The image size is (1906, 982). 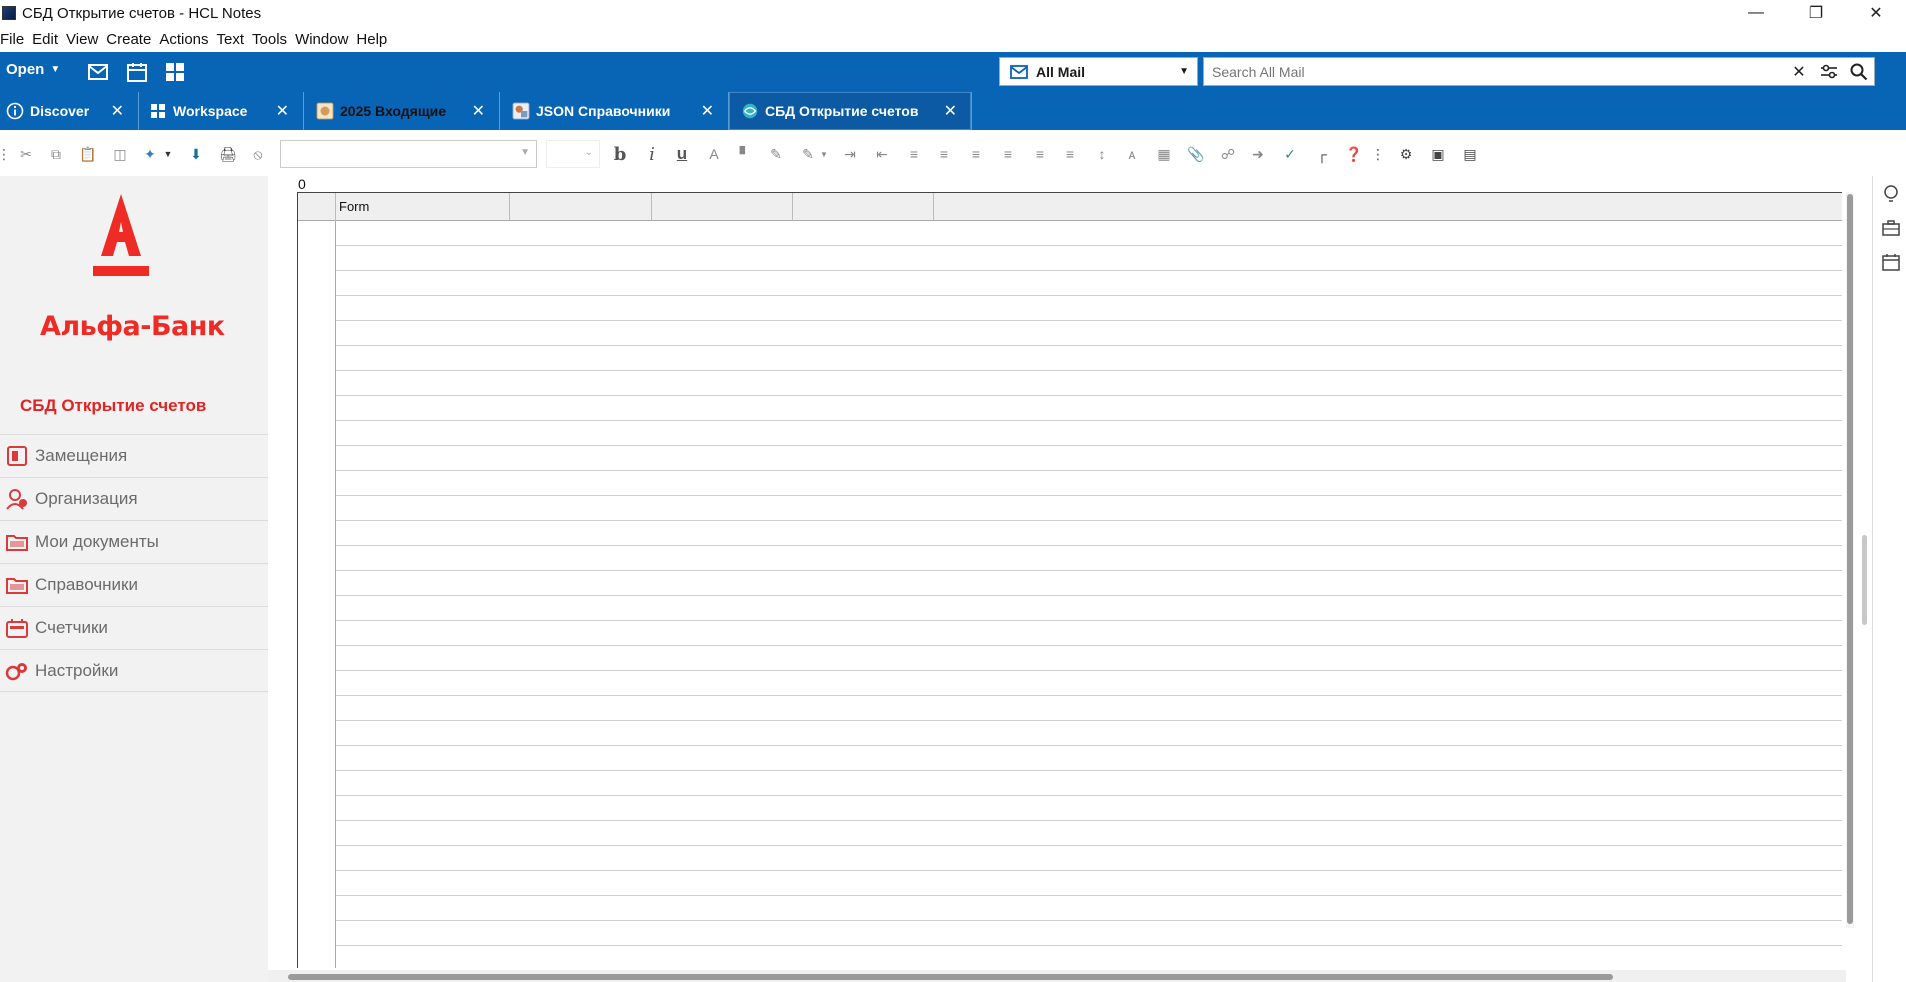 I want to click on table-icon: ▦, so click(x=1164, y=154).